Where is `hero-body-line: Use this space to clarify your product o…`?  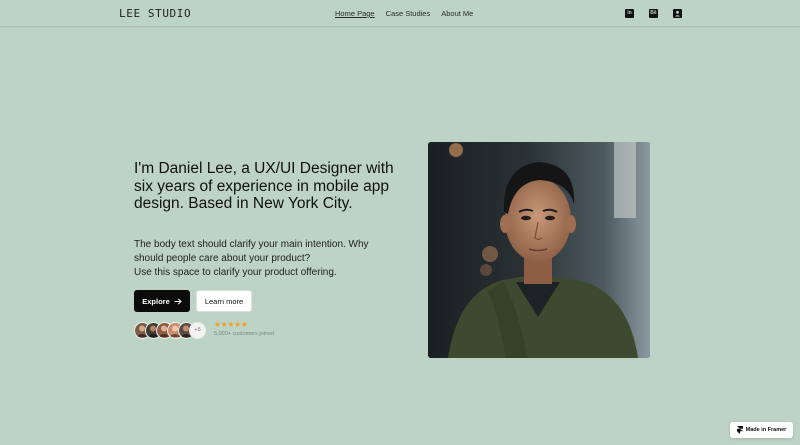
hero-body-line: Use this space to clarify your product o… is located at coordinates (235, 272).